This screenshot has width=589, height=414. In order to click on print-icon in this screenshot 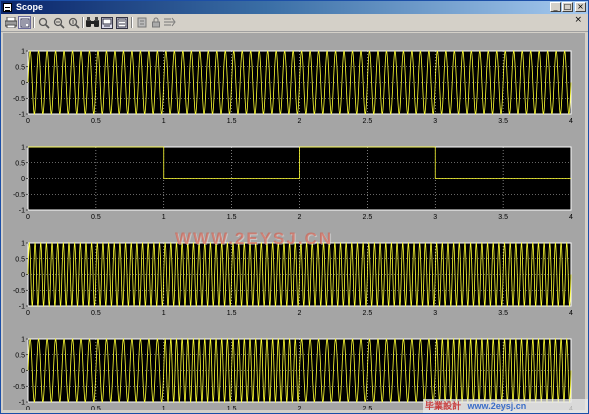, I will do `click(10, 22)`.